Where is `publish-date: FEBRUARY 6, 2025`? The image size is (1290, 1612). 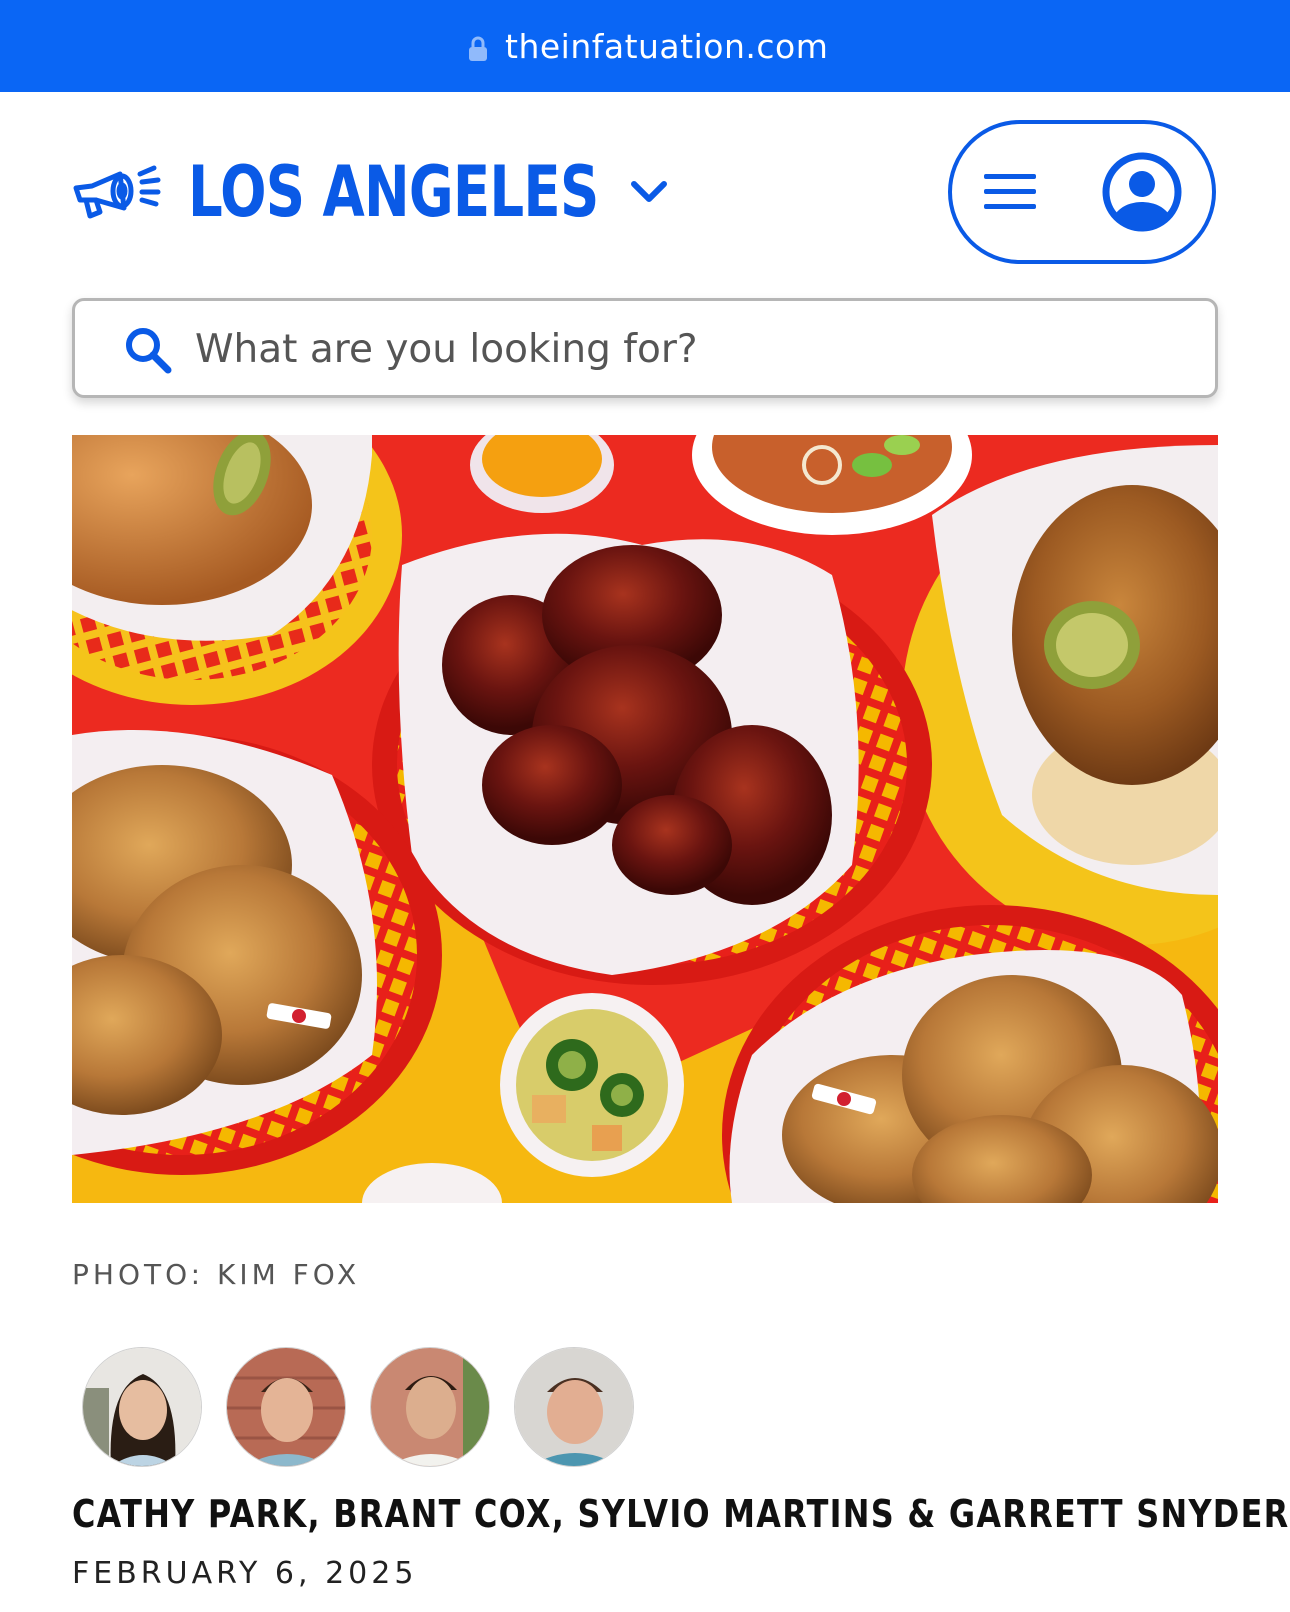
publish-date: FEBRUARY 6, 2025 is located at coordinates (245, 1573).